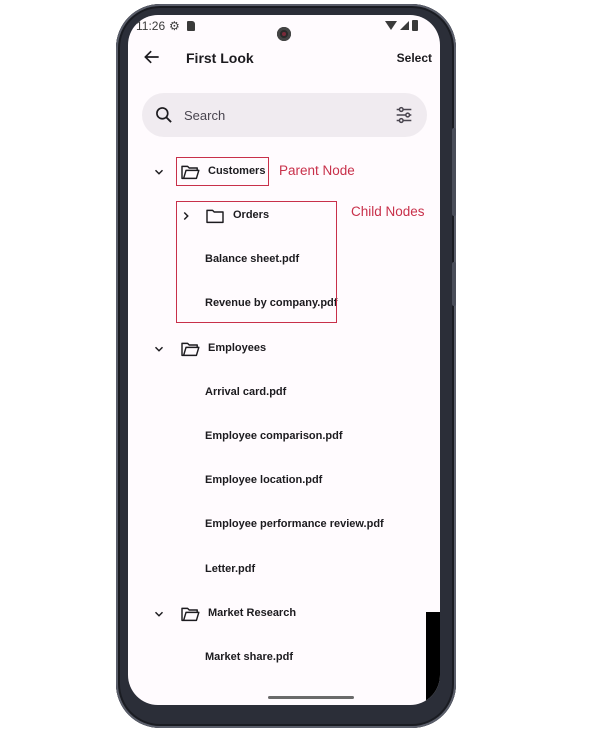 The width and height of the screenshot is (600, 729). What do you see at coordinates (284, 570) in the screenshot?
I see `tree-node-file: Letter.pdf` at bounding box center [284, 570].